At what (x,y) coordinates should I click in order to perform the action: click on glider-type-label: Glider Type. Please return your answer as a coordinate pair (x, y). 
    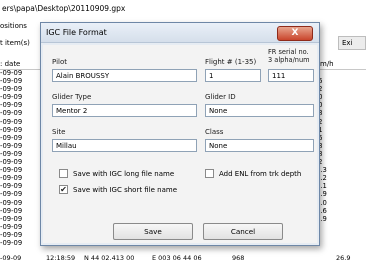
    Looking at the image, I should click on (72, 97).